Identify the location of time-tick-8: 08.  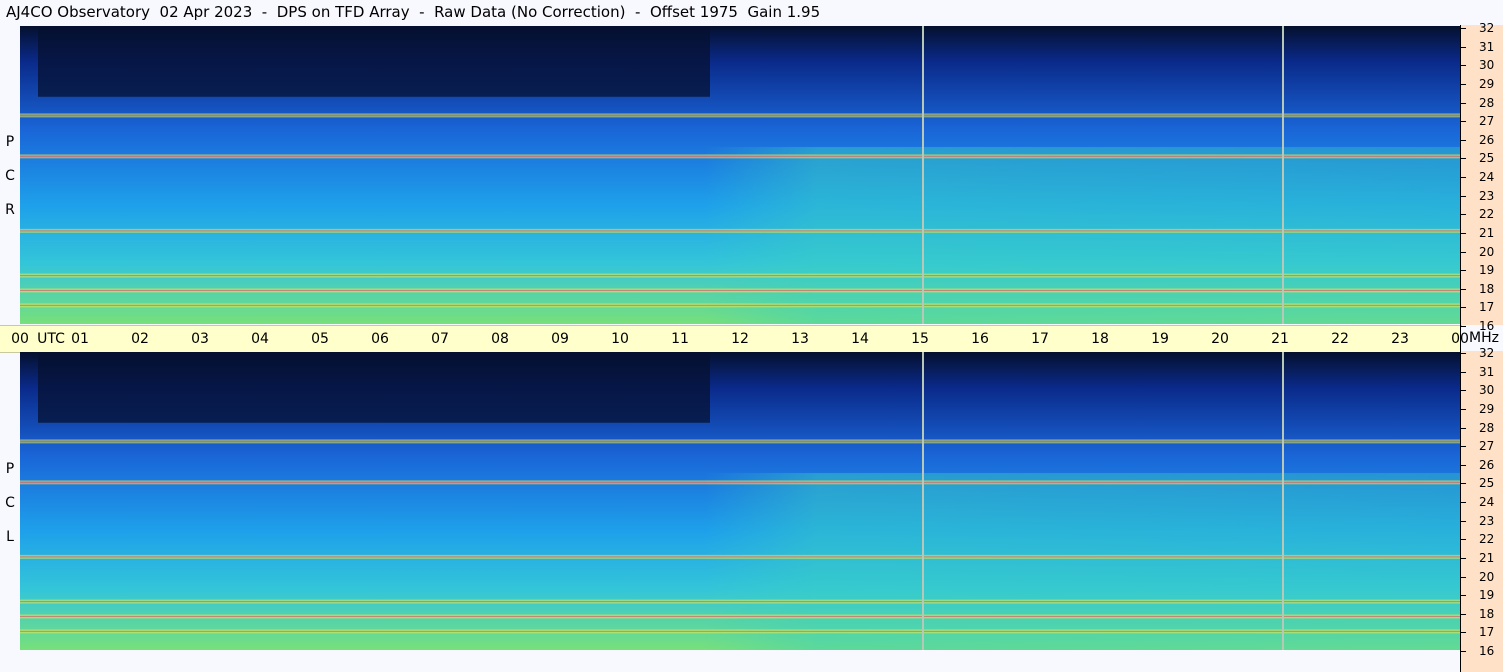
(500, 339).